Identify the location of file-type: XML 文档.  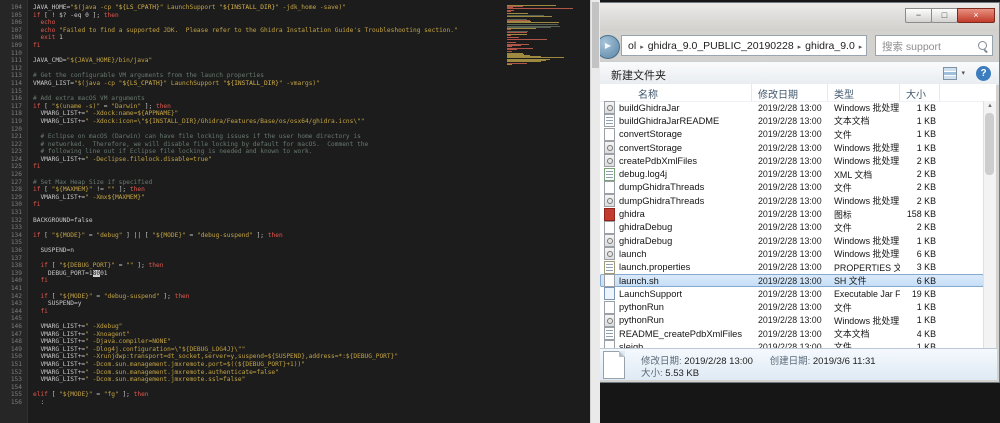
(853, 174).